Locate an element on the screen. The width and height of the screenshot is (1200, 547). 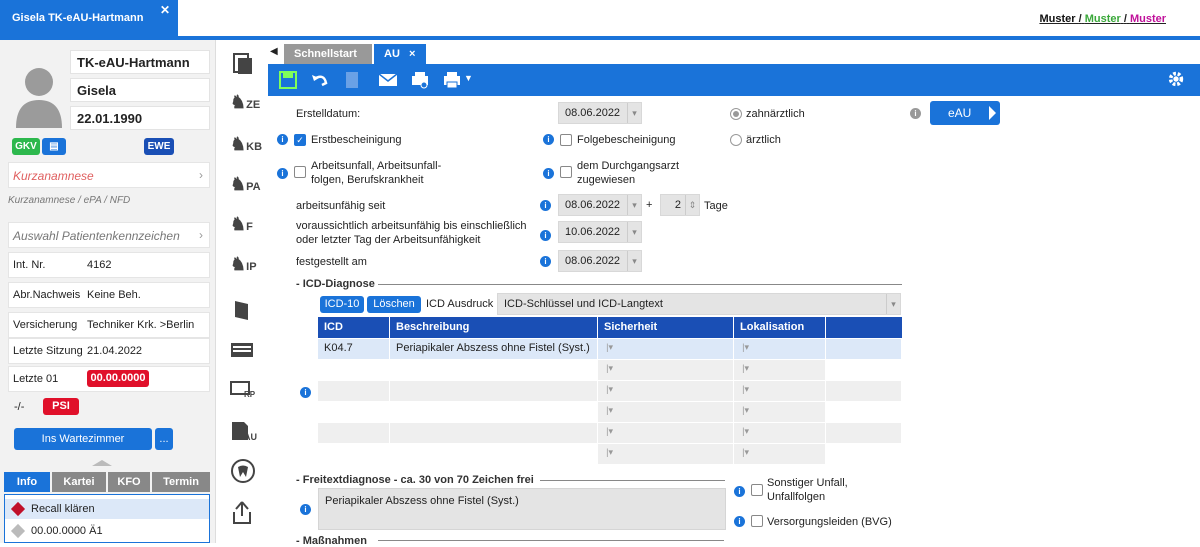
auswahl-label: Auswahl Patientenkennzeichen is located at coordinates (96, 236).